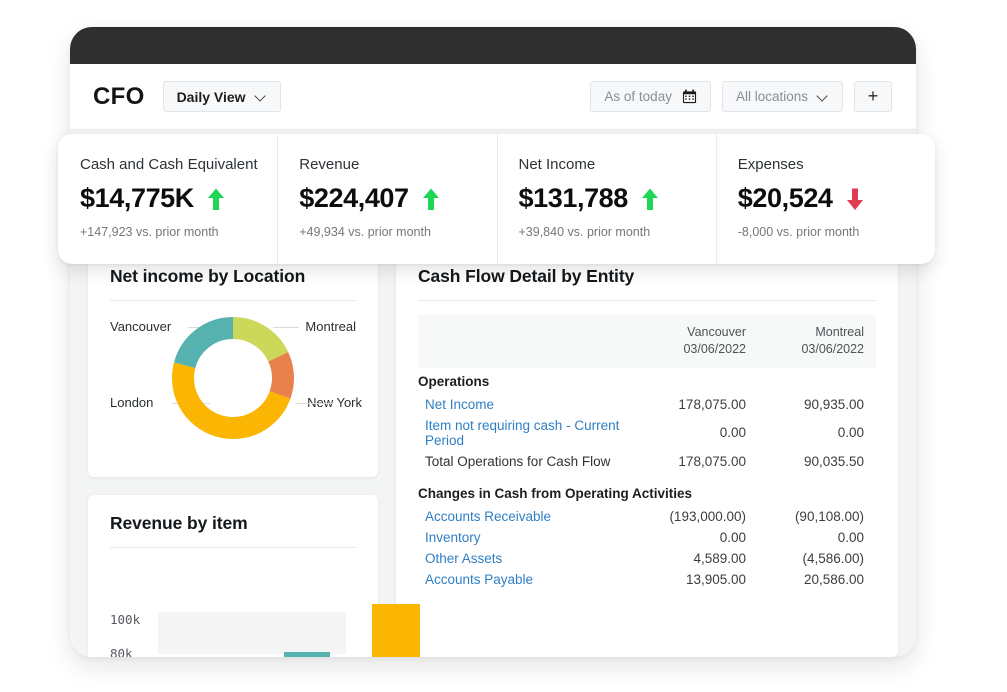 Image resolution: width=1007 pixels, height=692 pixels. Describe the element at coordinates (833, 461) in the screenshot. I see `row-value-montreal: 90,035.50` at that location.